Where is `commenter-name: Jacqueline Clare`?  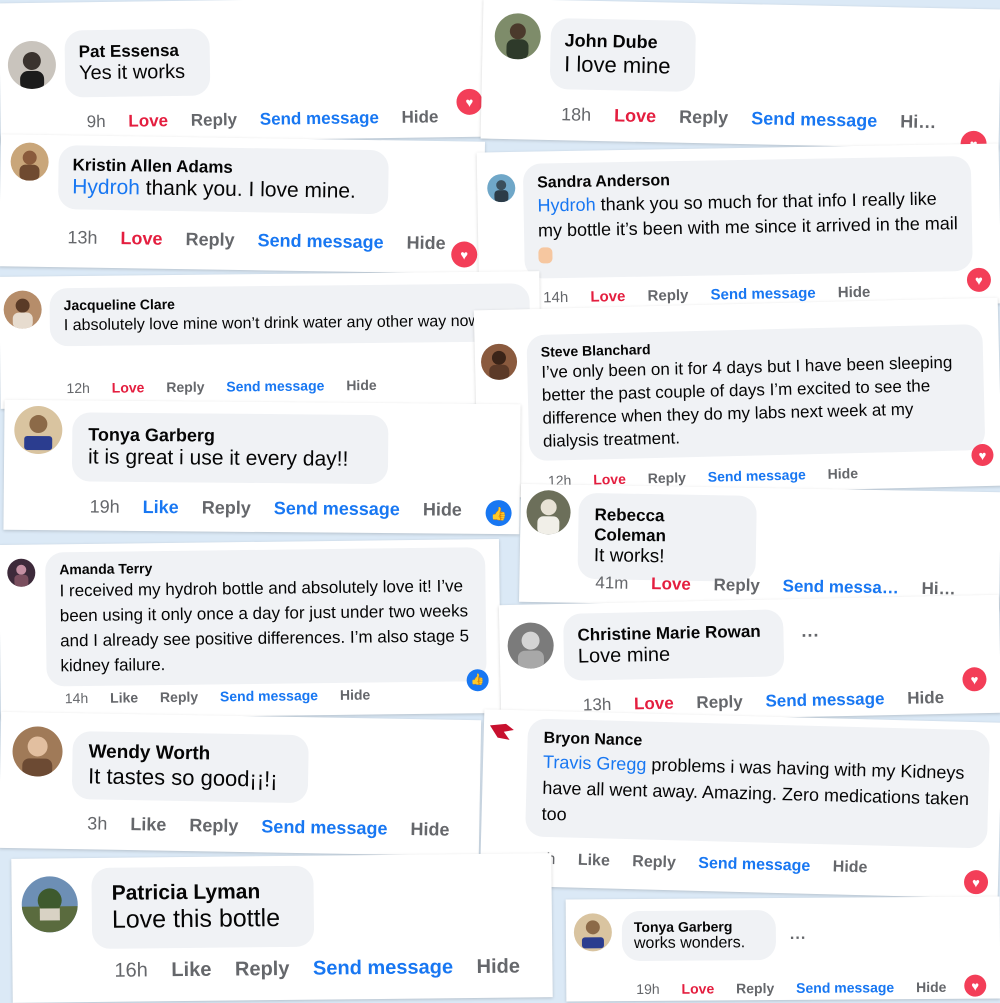 commenter-name: Jacqueline Clare is located at coordinates (290, 302).